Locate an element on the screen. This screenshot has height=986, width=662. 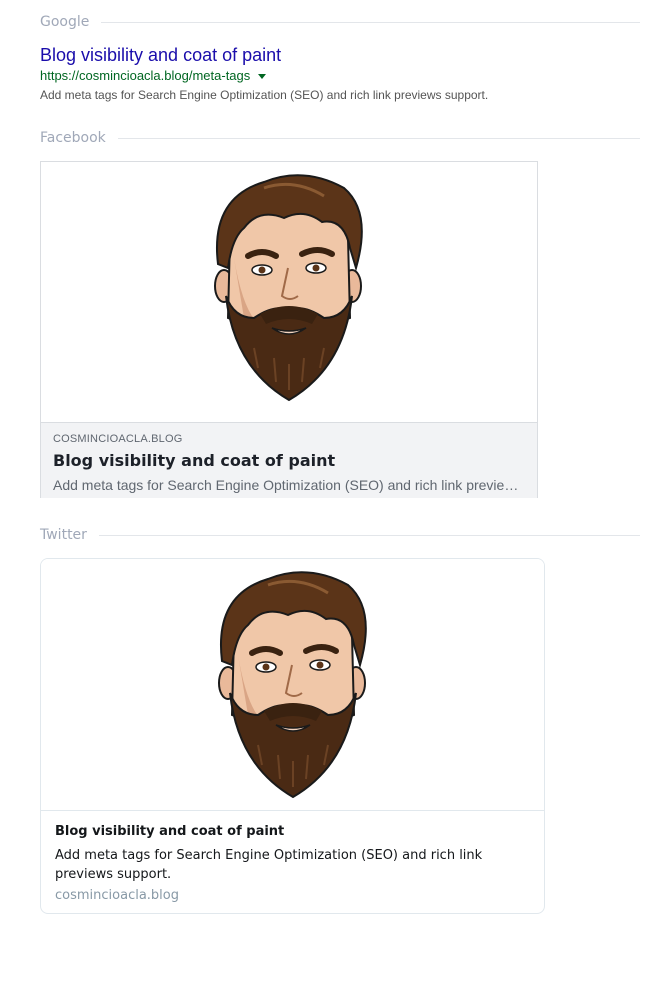
twitter-preview-title: Blog visibility and coat of paint is located at coordinates (292, 831).